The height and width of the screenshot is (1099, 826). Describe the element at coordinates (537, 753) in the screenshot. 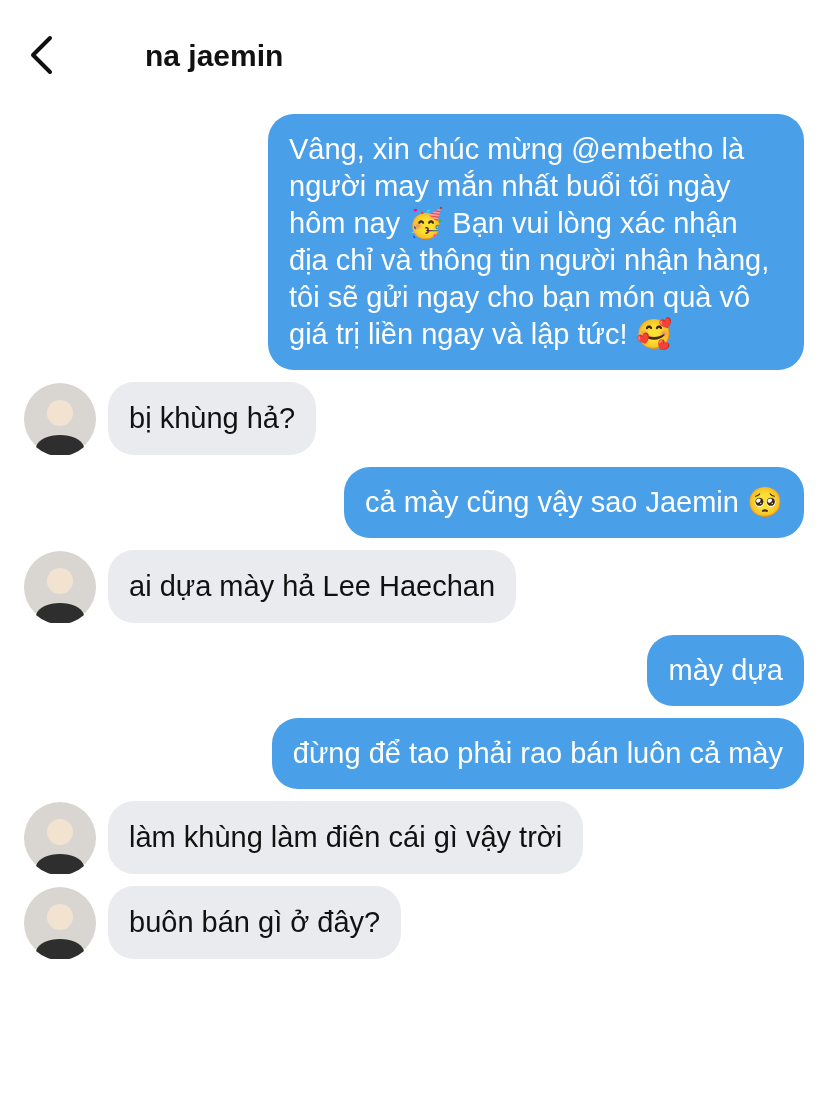

I see `sent-message: đừng để tao phải rao bán luôn cả mày` at that location.